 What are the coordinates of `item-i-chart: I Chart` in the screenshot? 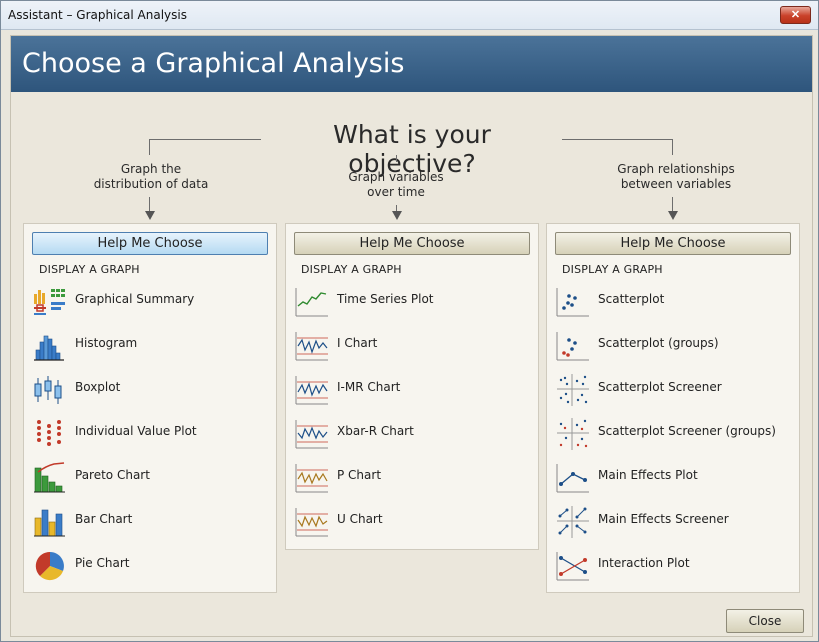 It's located at (409, 346).